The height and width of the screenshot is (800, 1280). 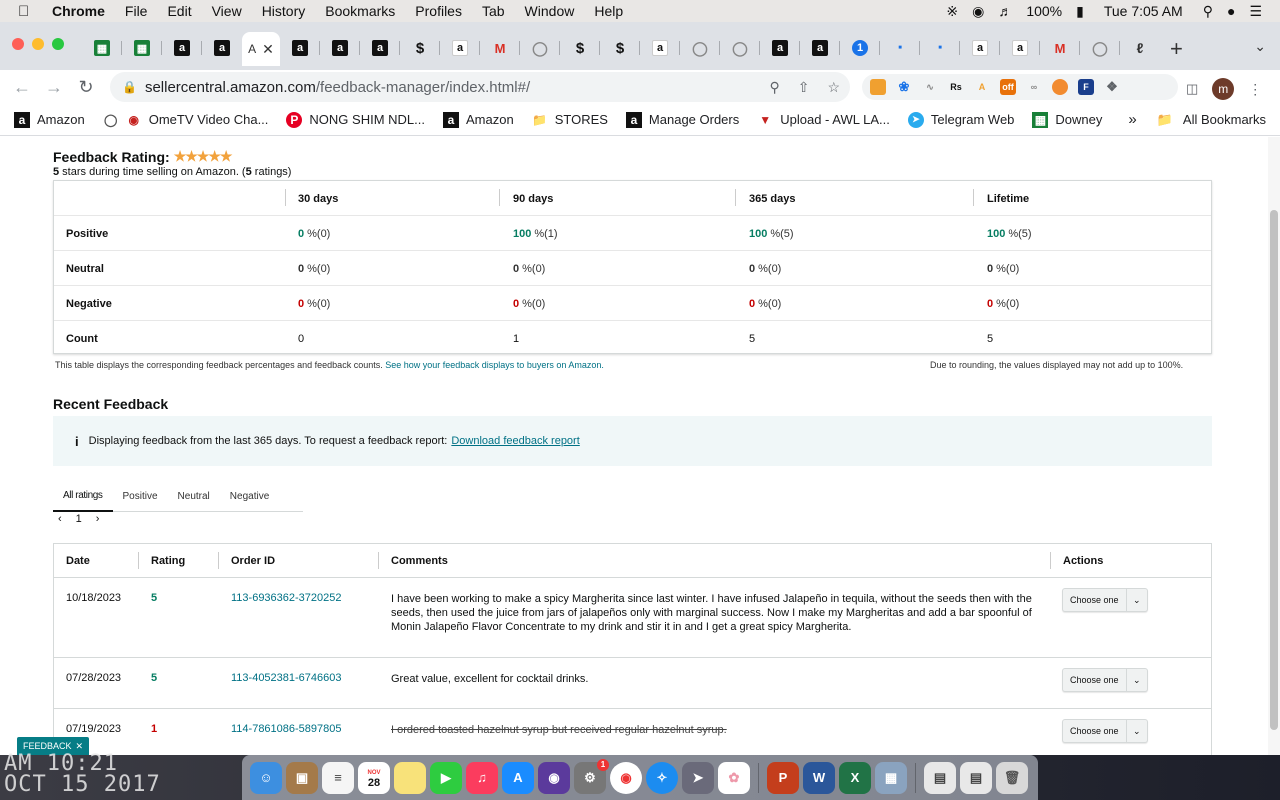 What do you see at coordinates (266, 777) in the screenshot?
I see `finder-icon: ☺` at bounding box center [266, 777].